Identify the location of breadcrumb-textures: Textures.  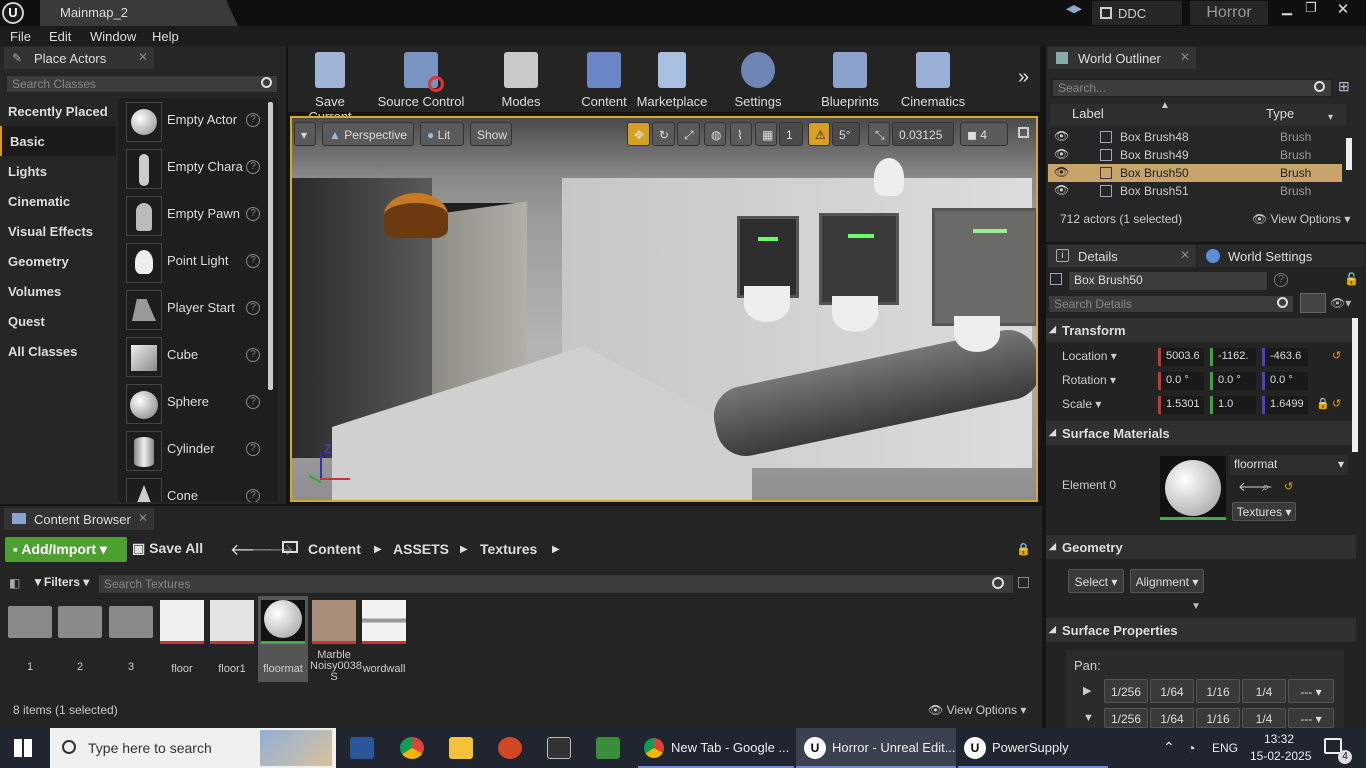
(508, 549).